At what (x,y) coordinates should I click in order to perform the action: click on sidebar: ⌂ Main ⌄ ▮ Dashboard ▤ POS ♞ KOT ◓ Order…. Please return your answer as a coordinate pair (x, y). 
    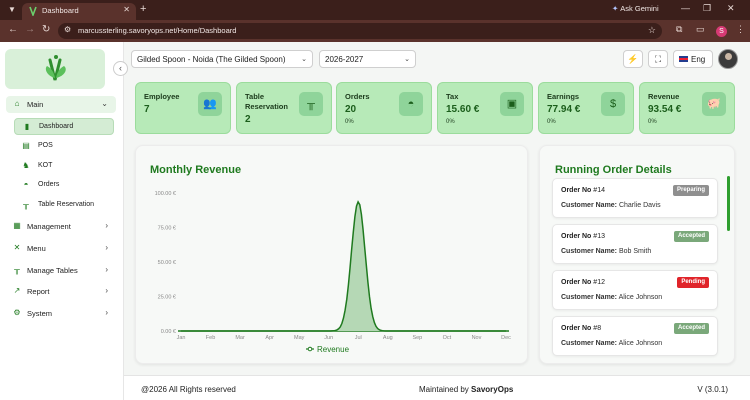
    Looking at the image, I should click on (62, 221).